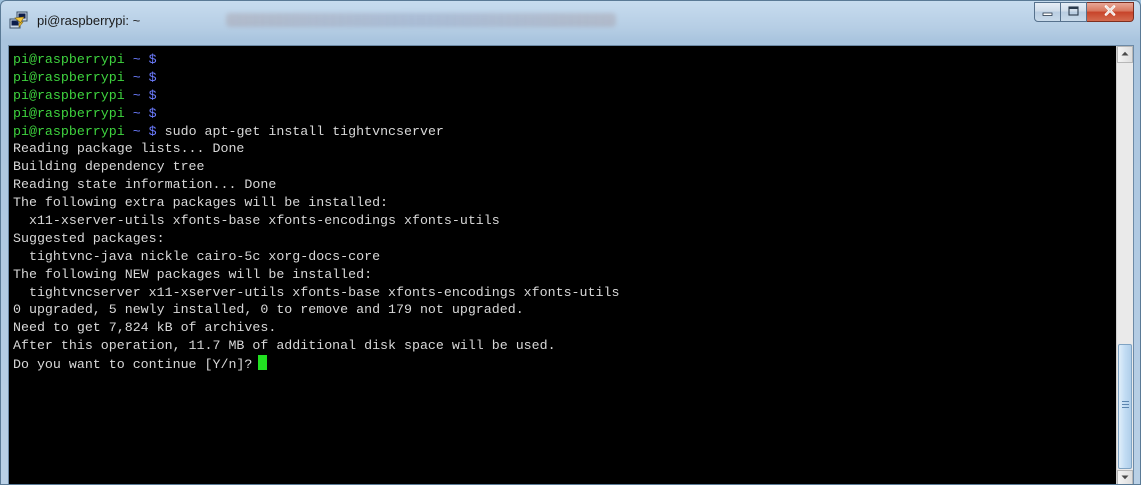 This screenshot has width=1141, height=485. I want to click on terminal-cursor, so click(263, 363).